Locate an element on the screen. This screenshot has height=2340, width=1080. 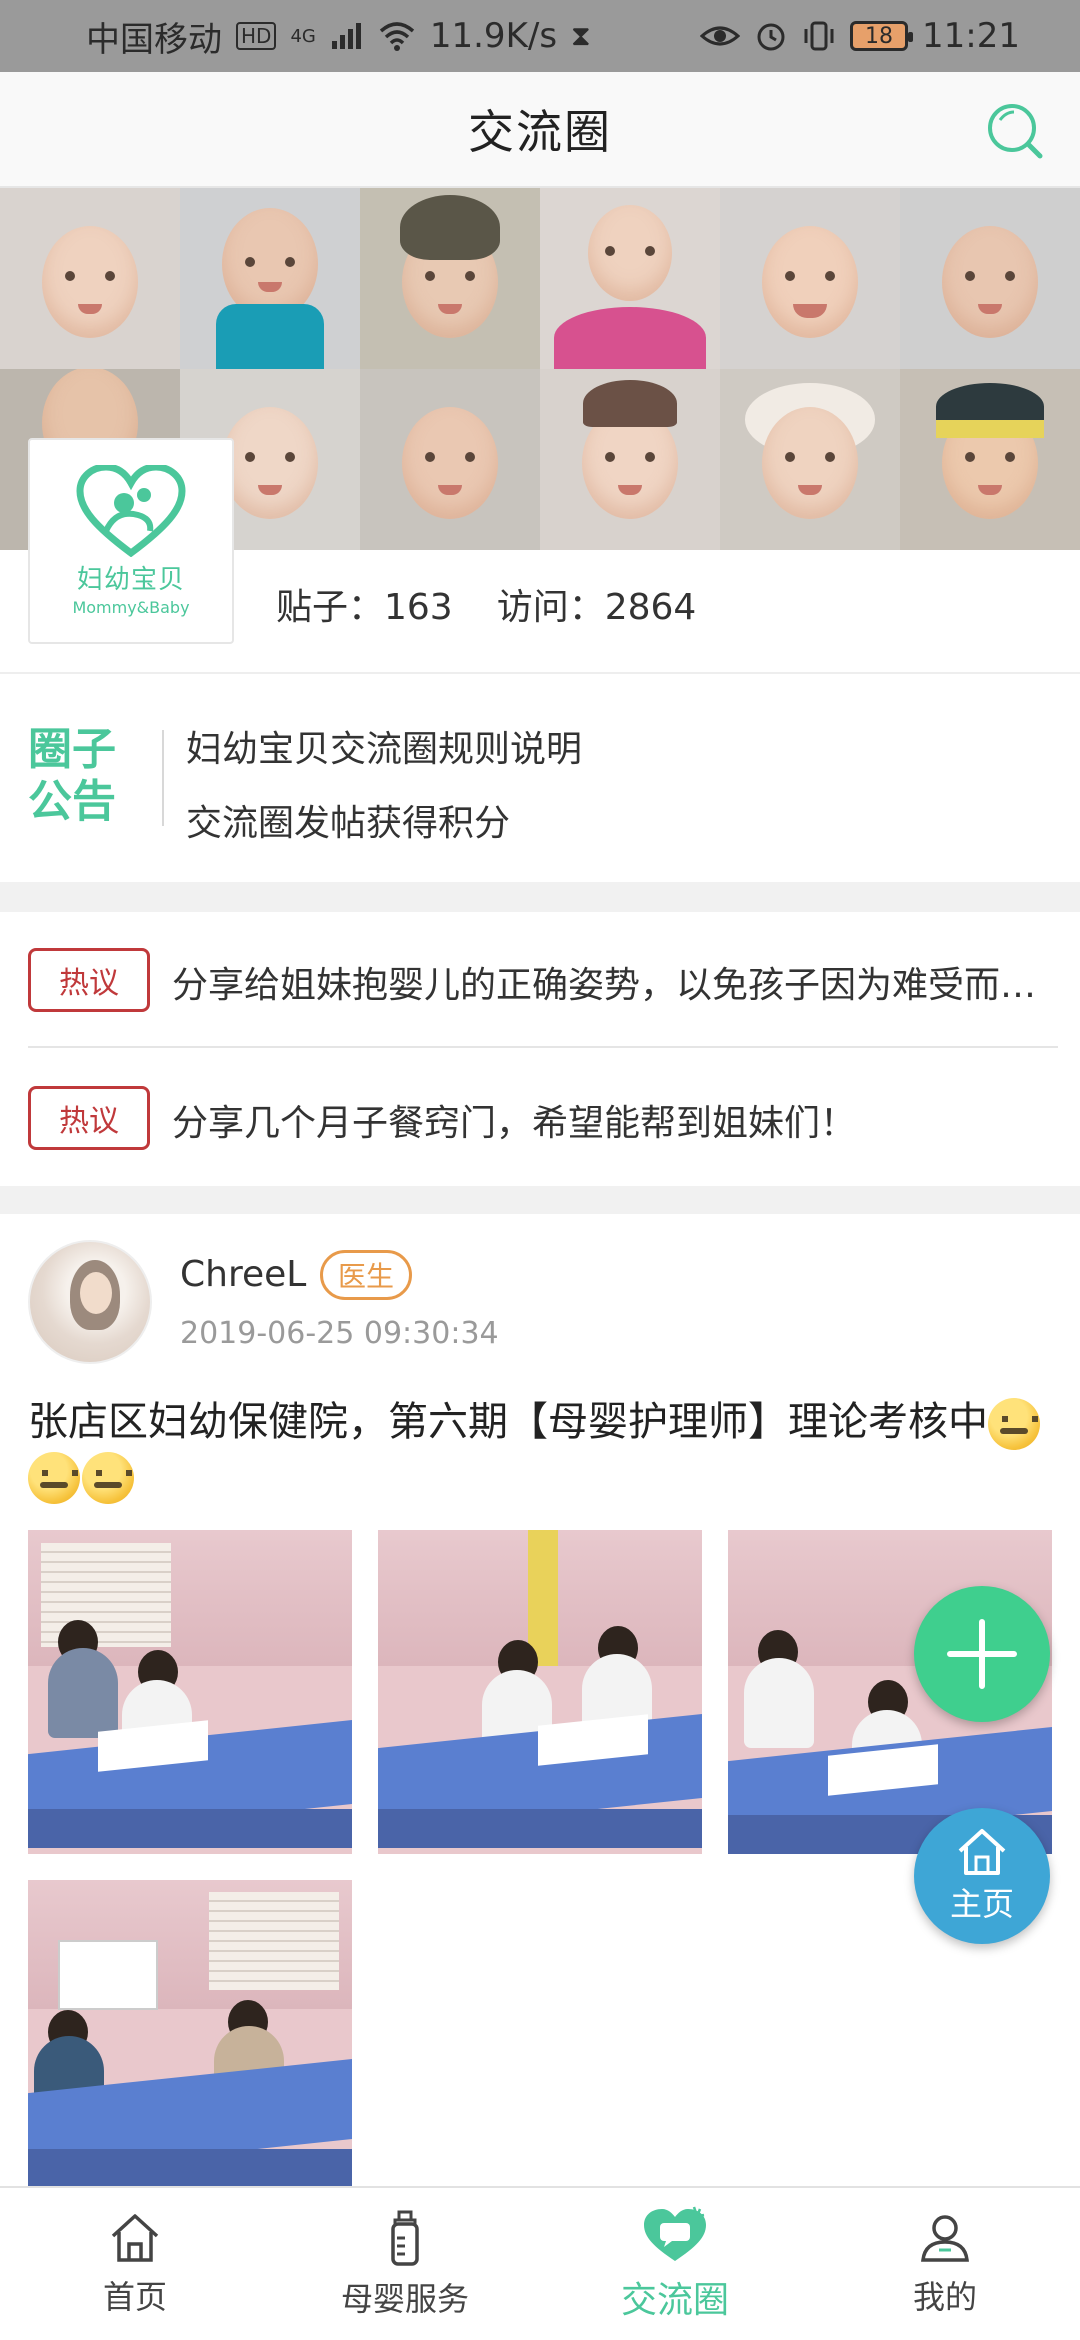
nav-item-mine: 我的 is located at coordinates (945, 2264).